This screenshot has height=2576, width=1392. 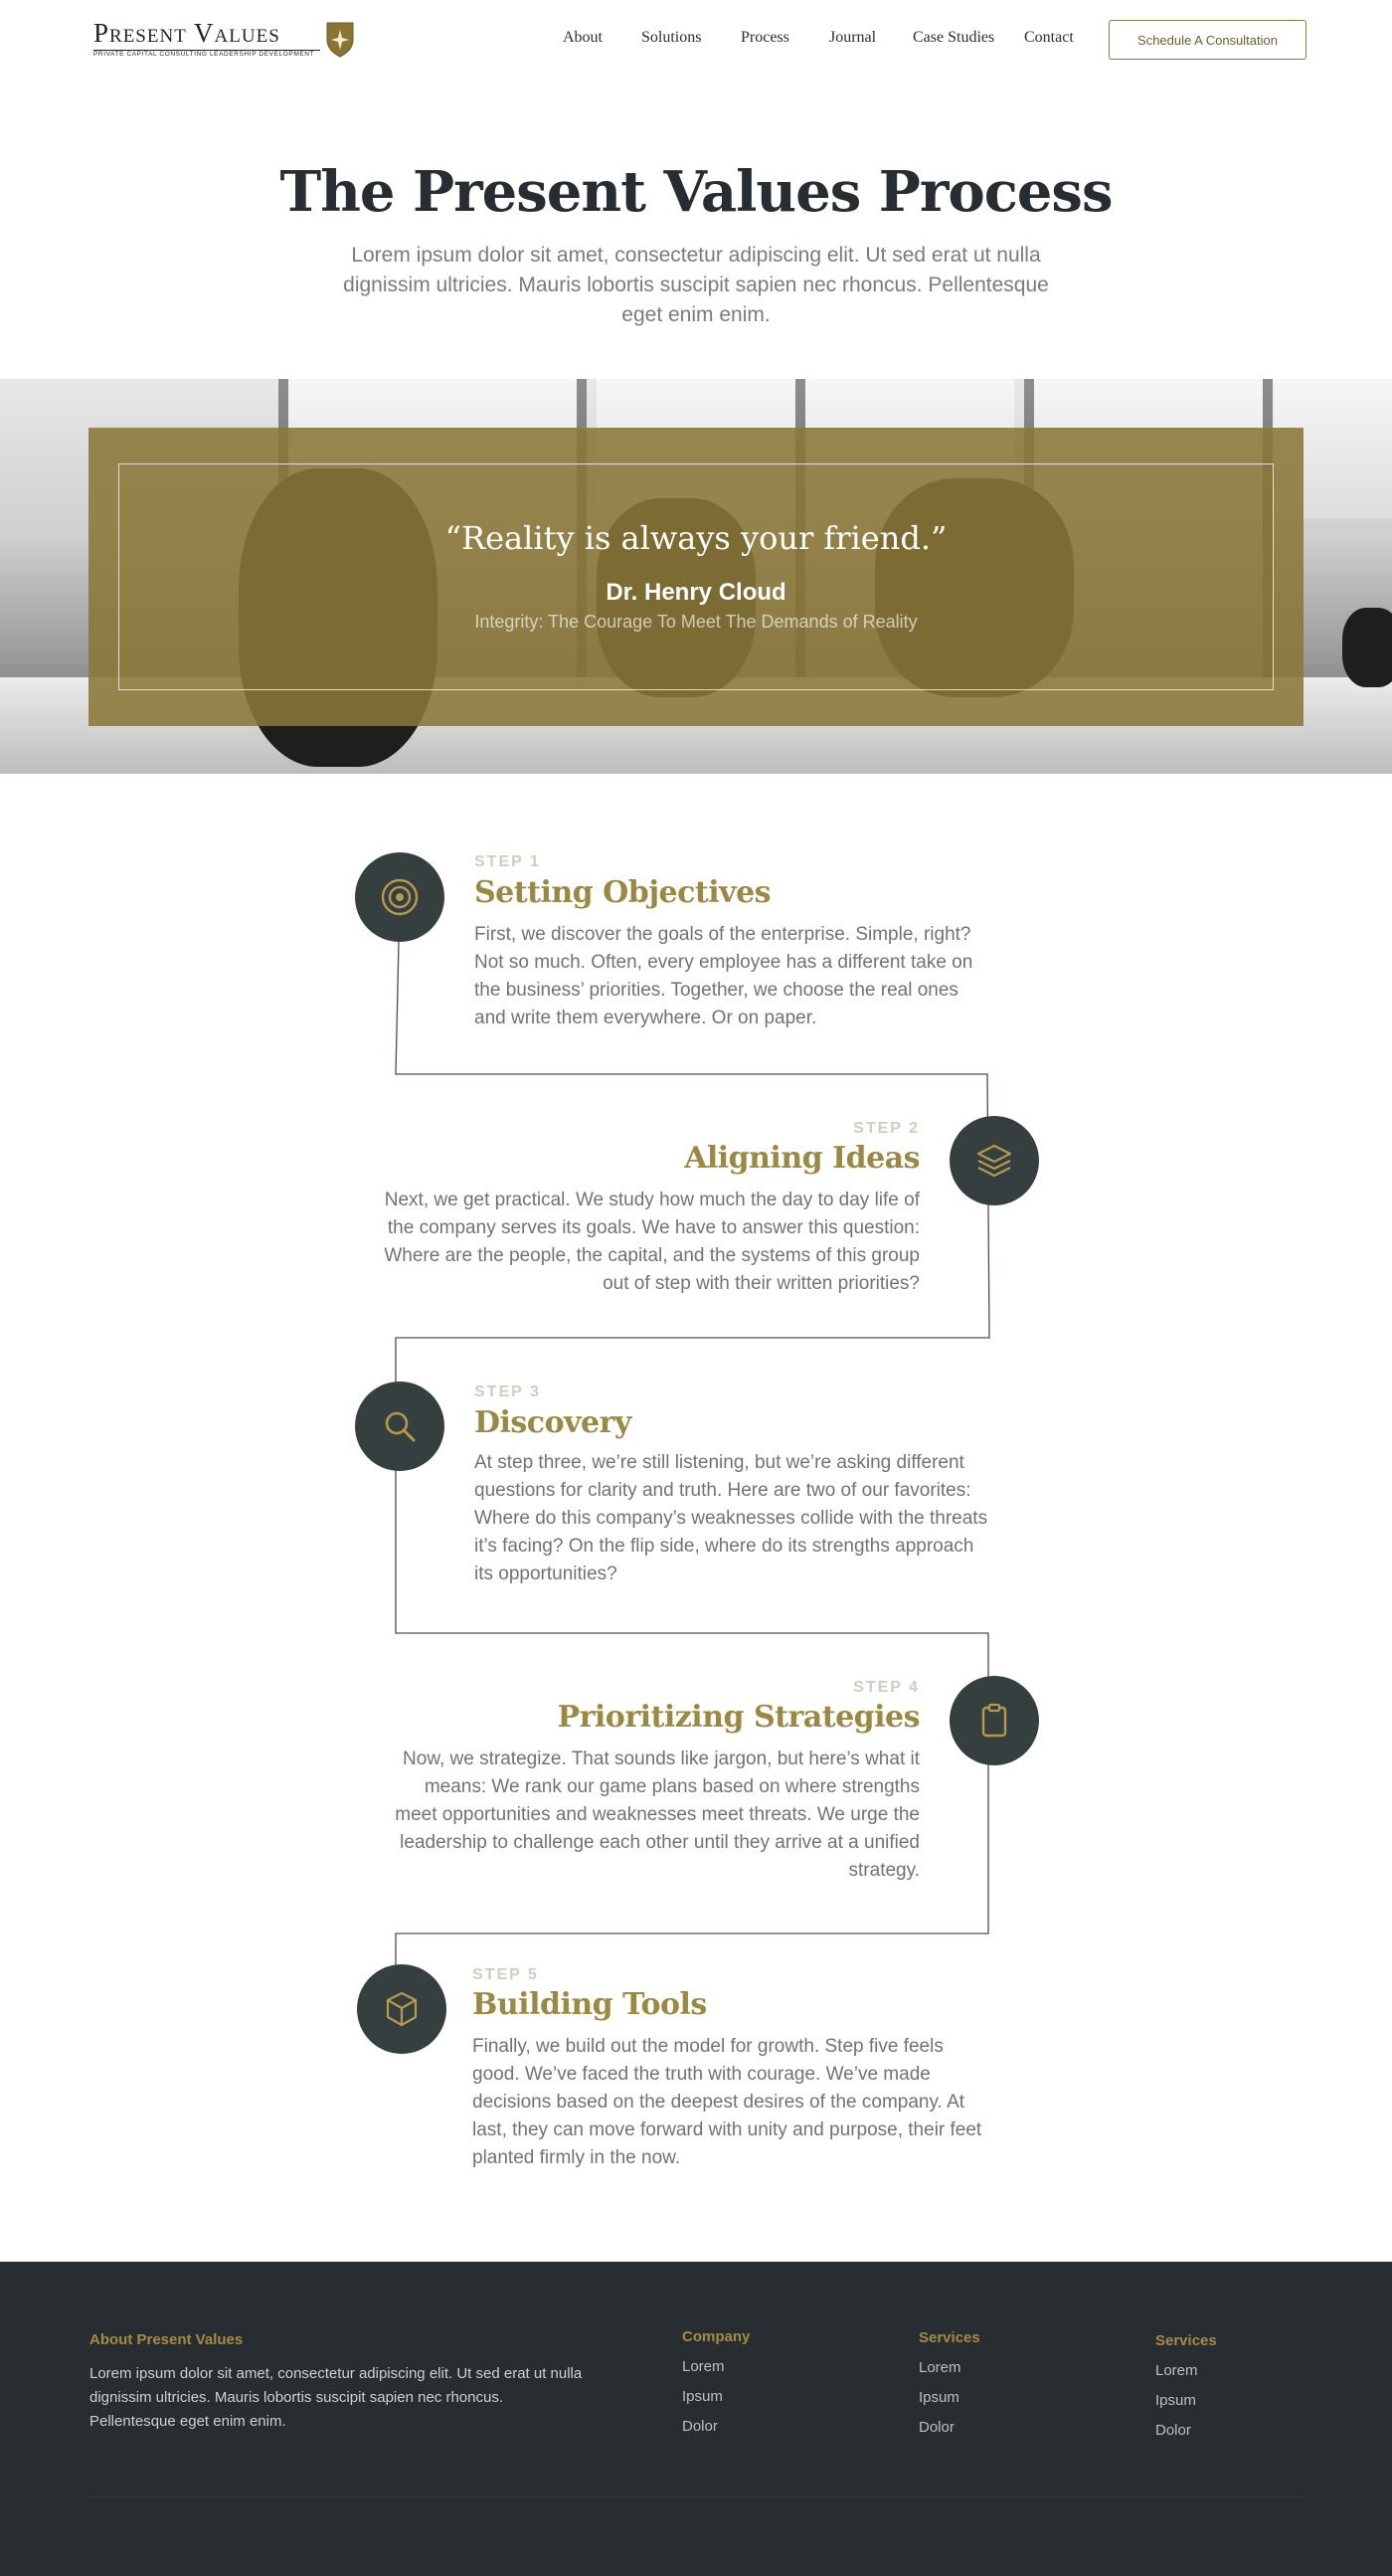 What do you see at coordinates (589, 2004) in the screenshot?
I see `step-5-title: Building Tools` at bounding box center [589, 2004].